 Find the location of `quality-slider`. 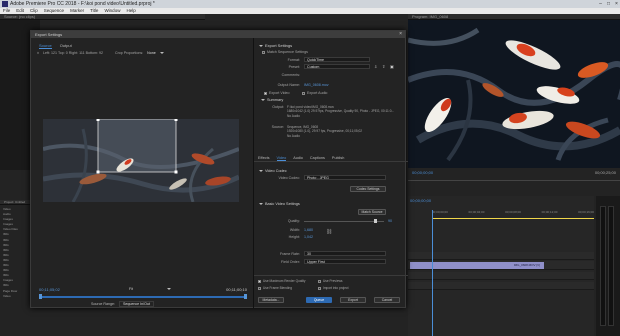

quality-slider is located at coordinates (344, 221).